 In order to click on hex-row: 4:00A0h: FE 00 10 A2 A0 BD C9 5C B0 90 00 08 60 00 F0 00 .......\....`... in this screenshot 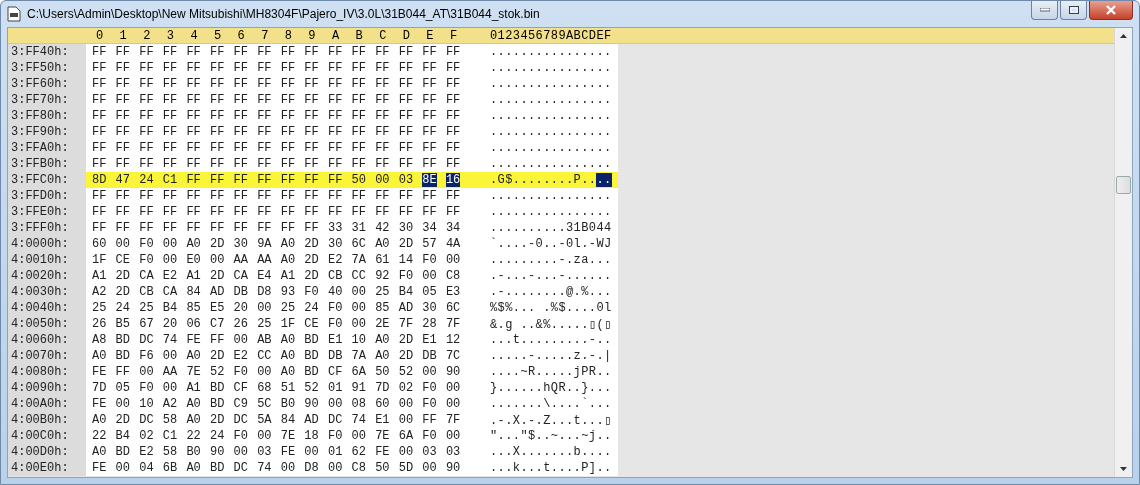, I will do `click(313, 404)`.